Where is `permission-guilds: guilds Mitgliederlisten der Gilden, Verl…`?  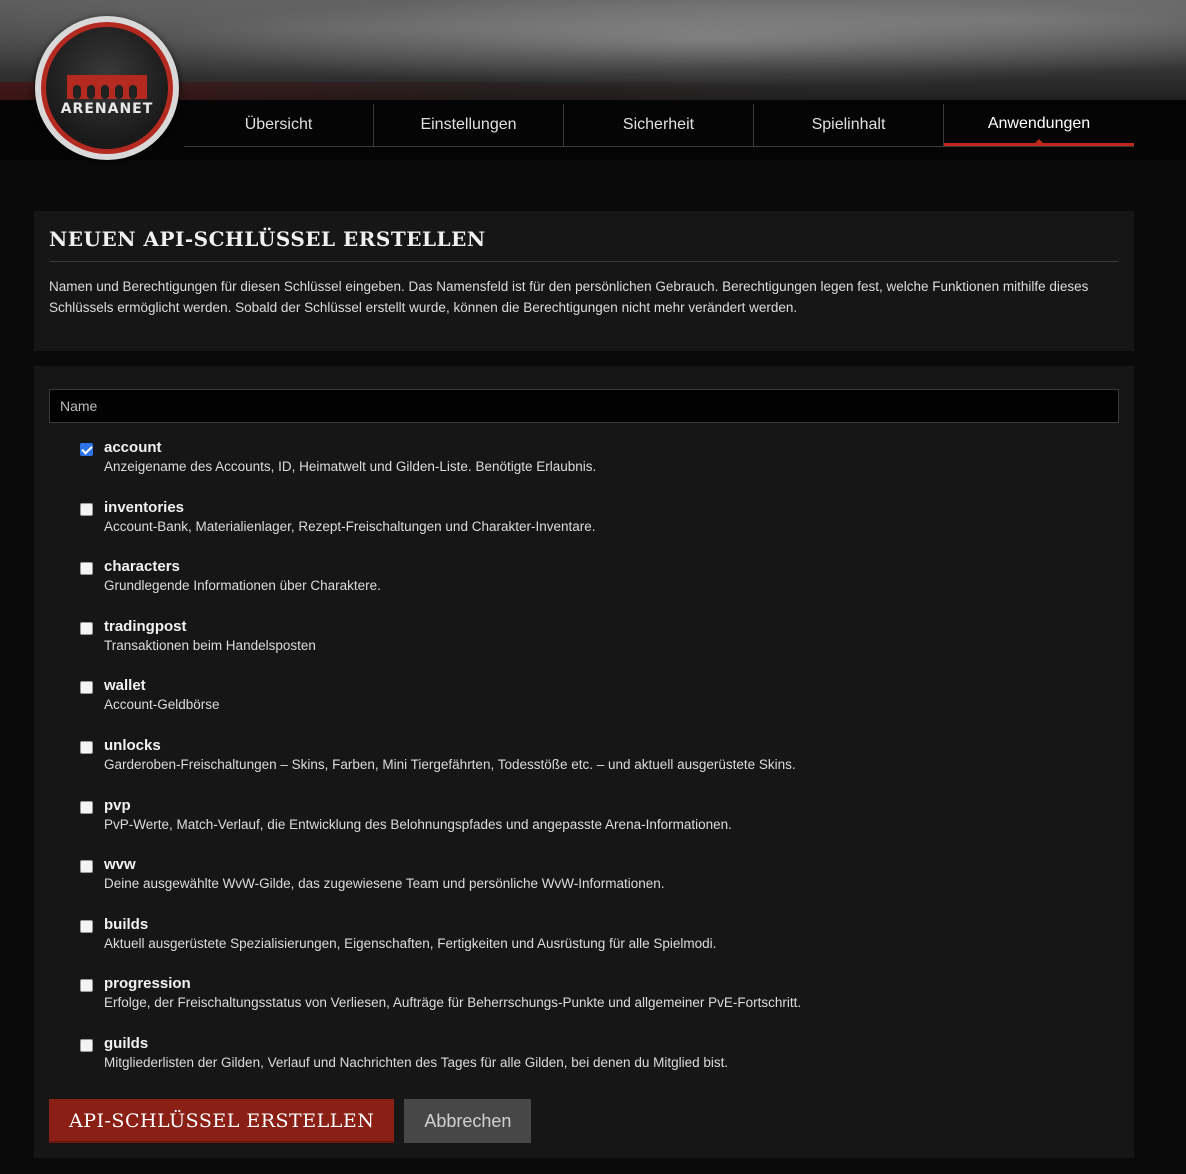 permission-guilds: guilds Mitgliederlisten der Gilden, Verl… is located at coordinates (584, 1064).